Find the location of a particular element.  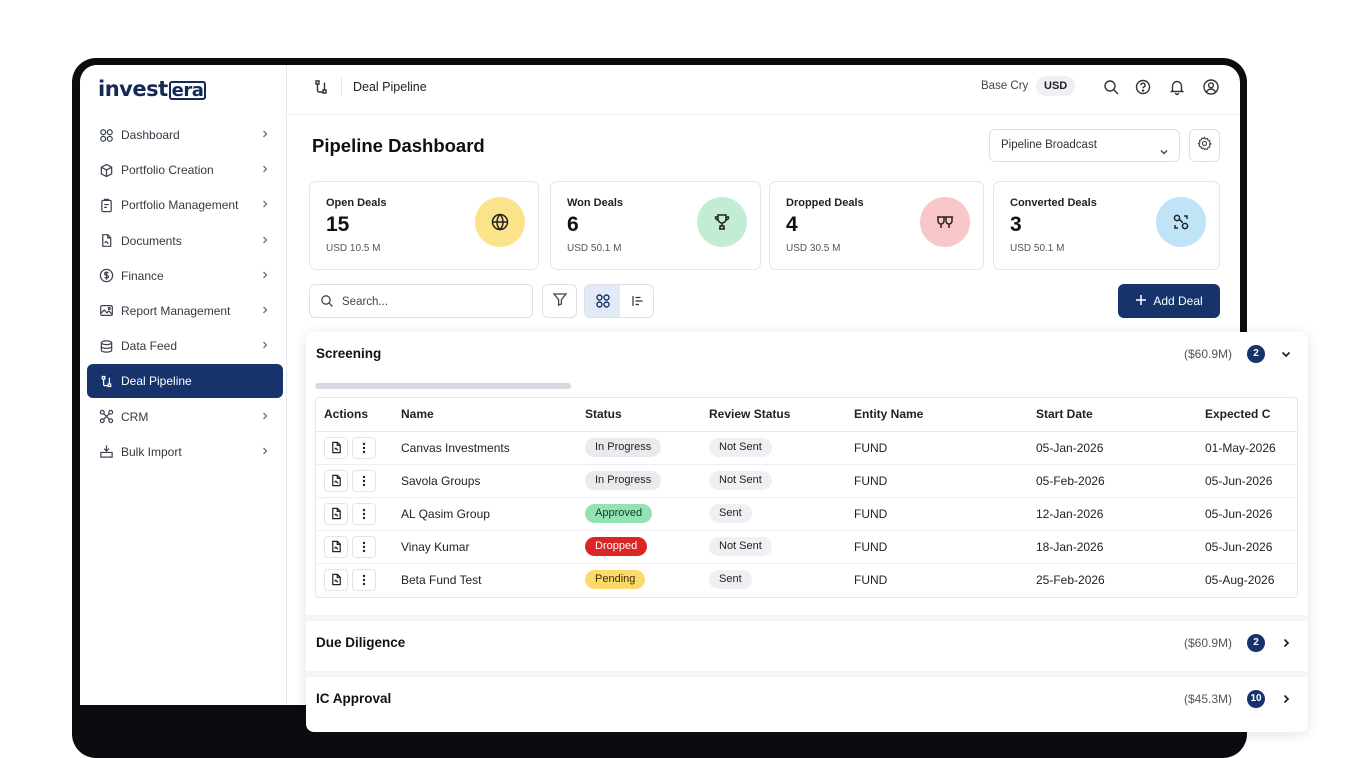

column-header: Review Status is located at coordinates (781, 415).